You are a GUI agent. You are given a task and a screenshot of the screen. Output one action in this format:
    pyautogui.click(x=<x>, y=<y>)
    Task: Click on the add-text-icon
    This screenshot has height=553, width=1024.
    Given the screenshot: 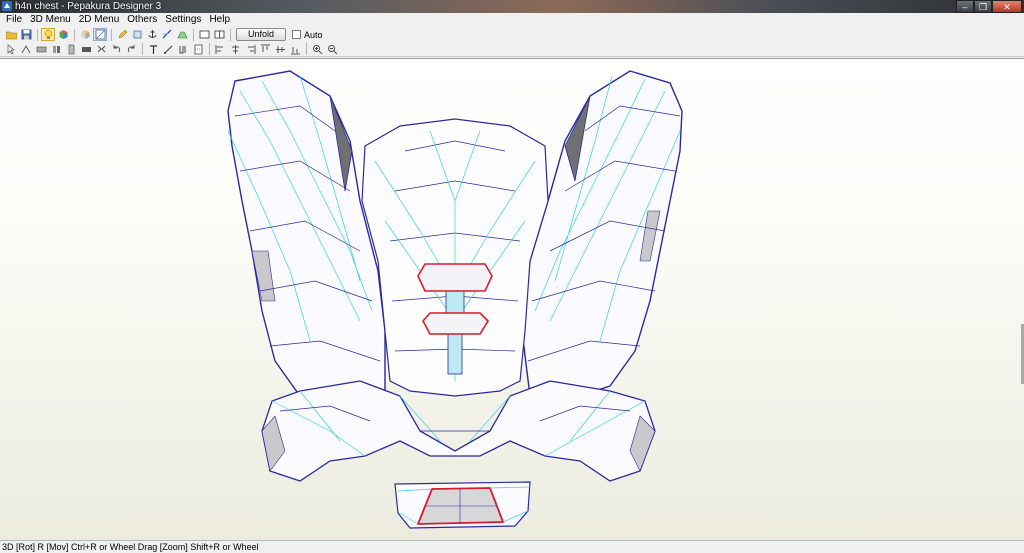 What is the action you would take?
    pyautogui.click(x=153, y=49)
    